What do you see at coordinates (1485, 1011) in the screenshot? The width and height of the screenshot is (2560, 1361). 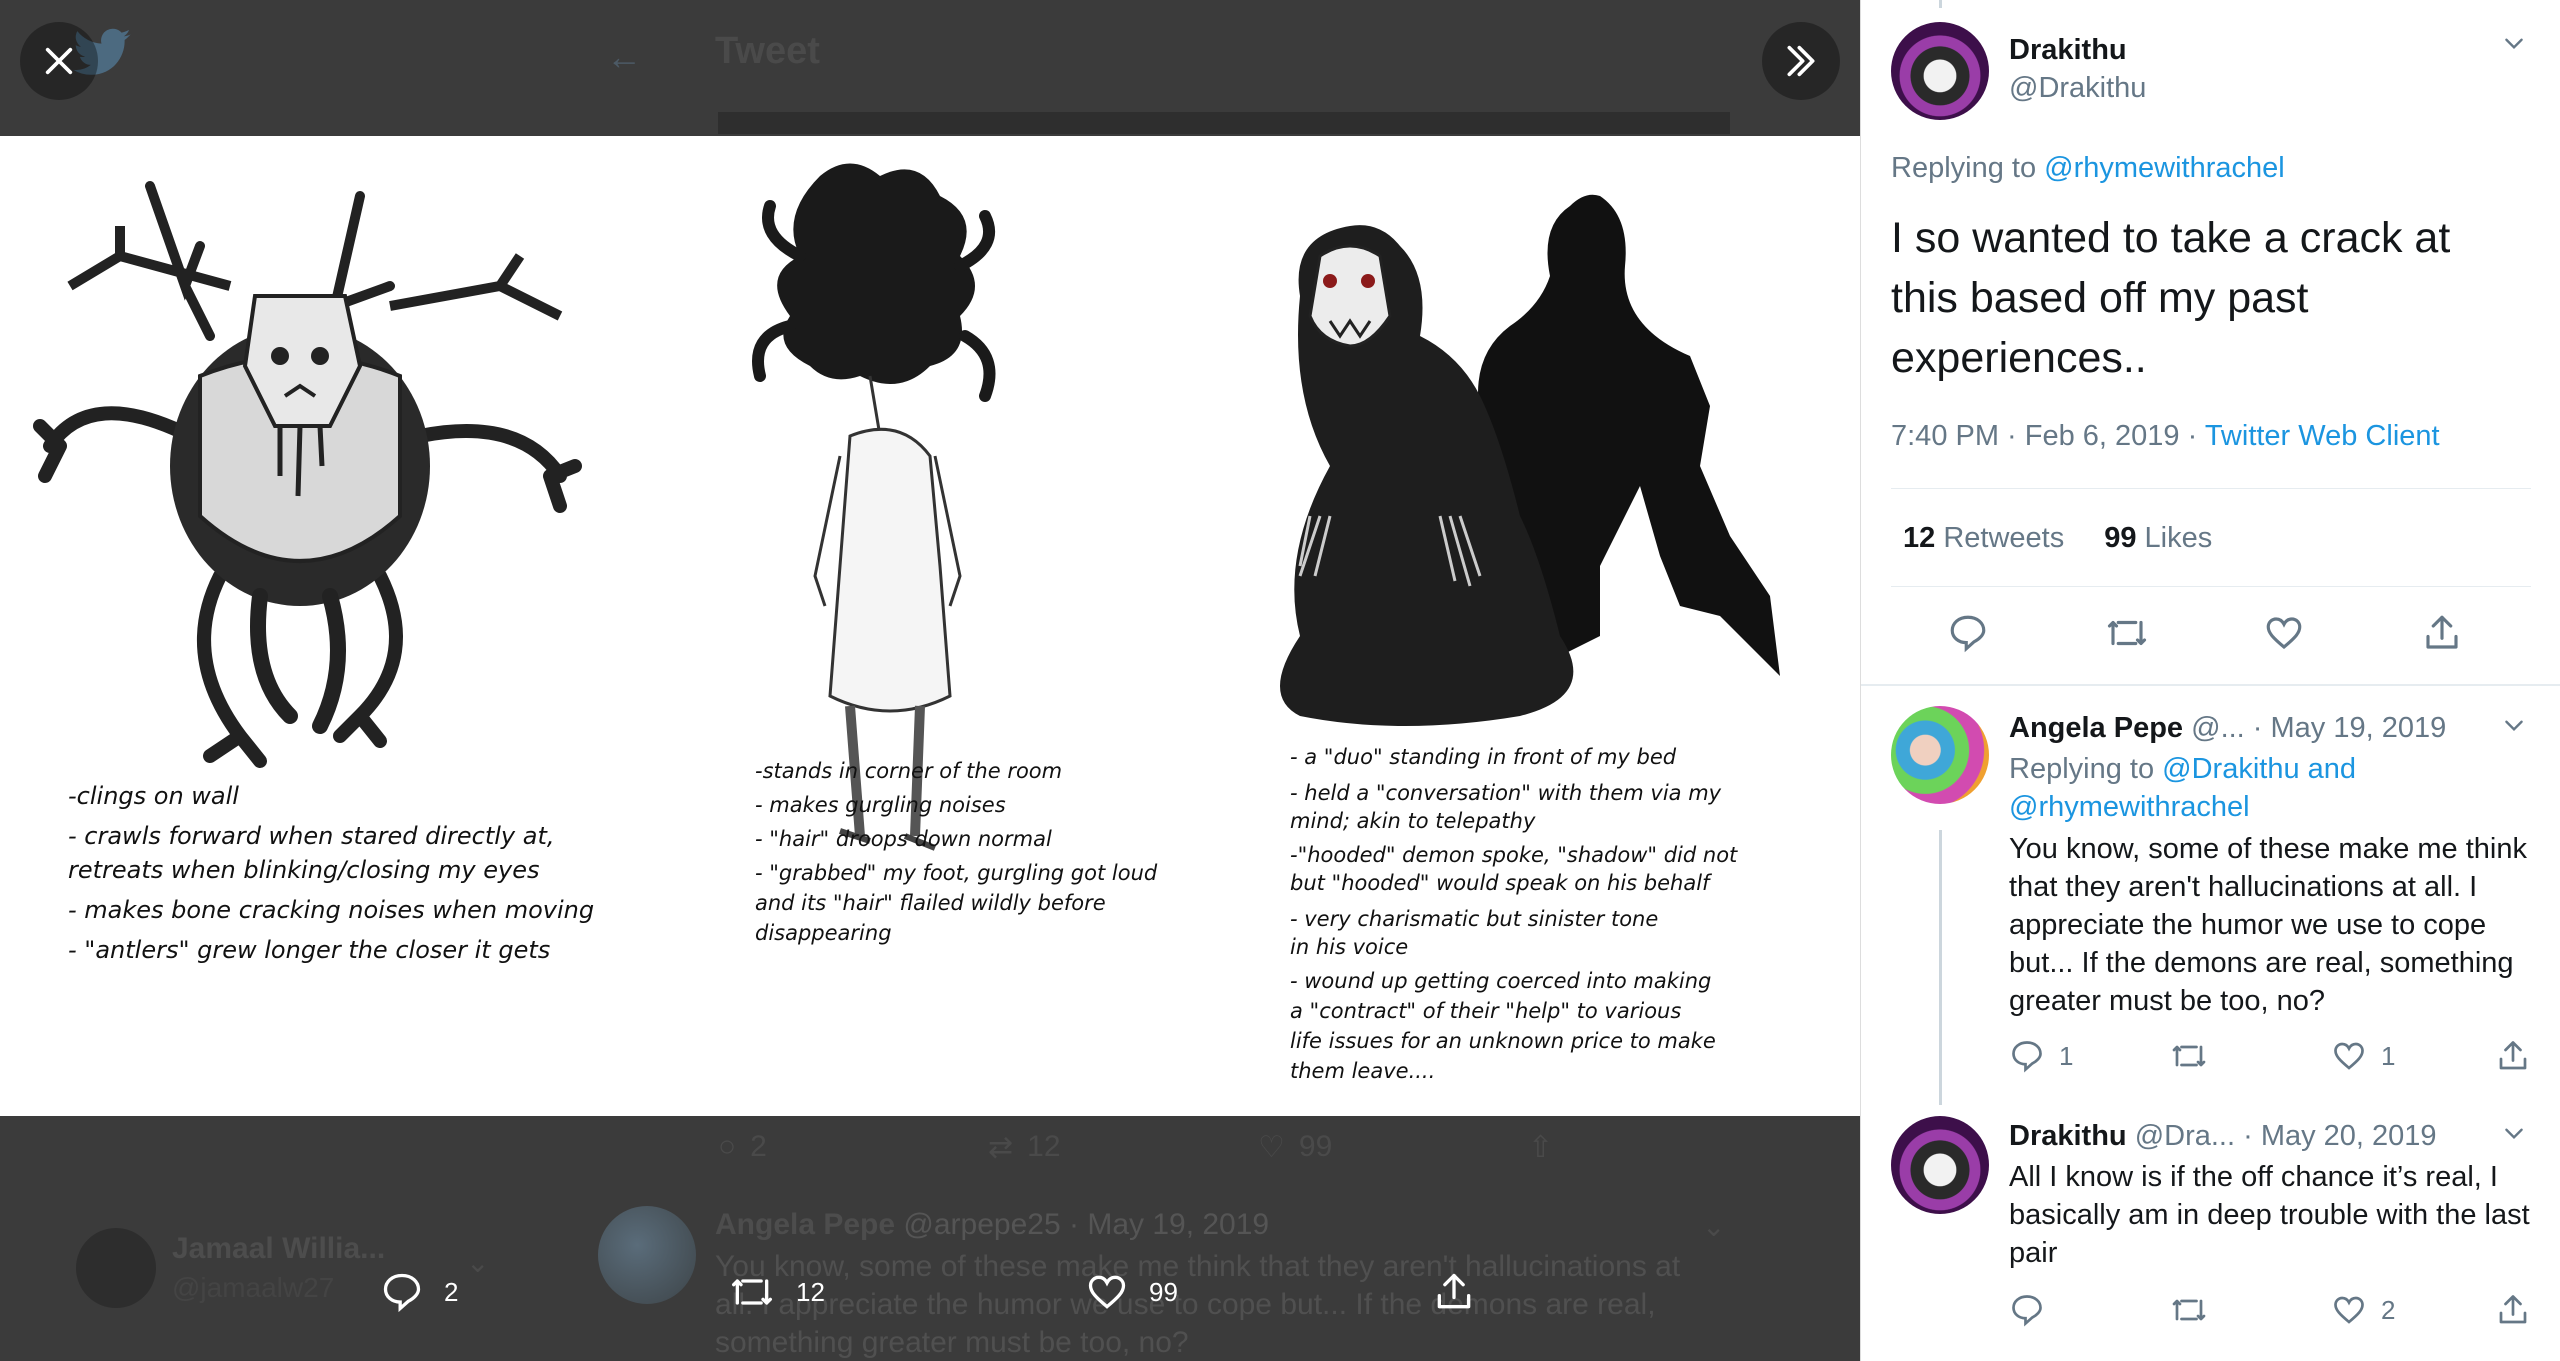 I see `note-line: a "contract" of their "help" to various` at bounding box center [1485, 1011].